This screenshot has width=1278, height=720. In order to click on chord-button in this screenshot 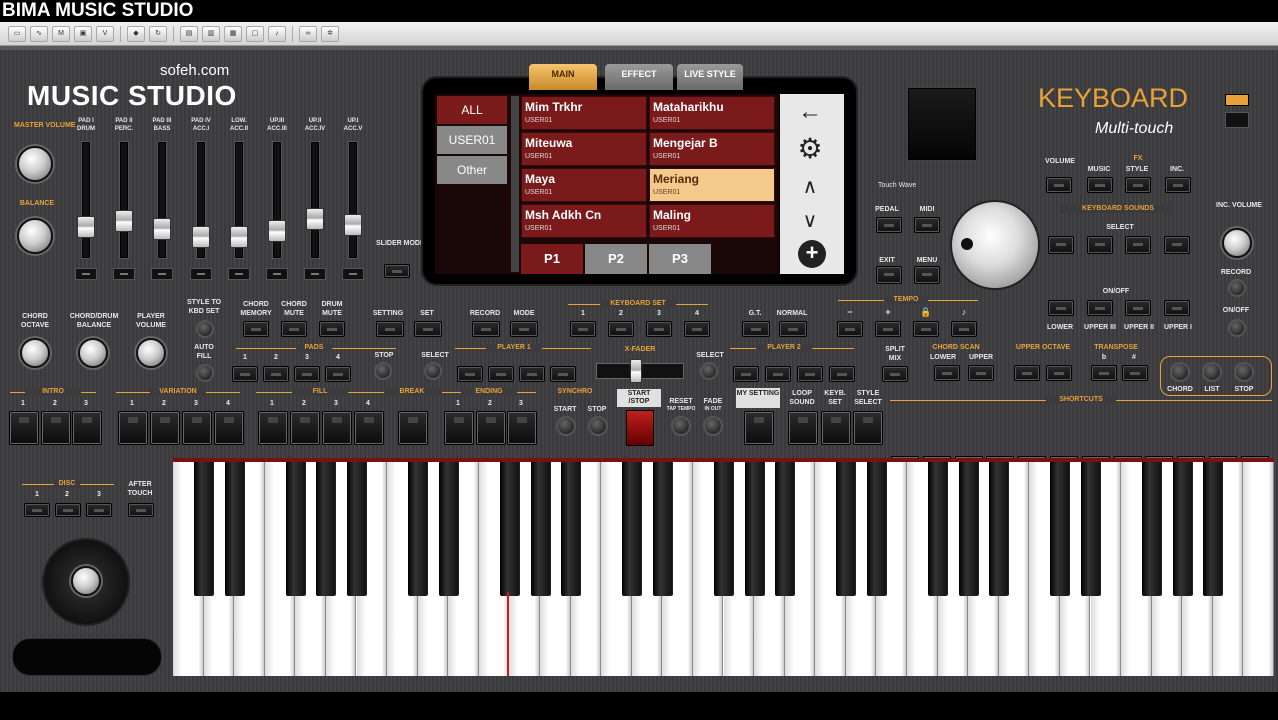, I will do `click(1180, 372)`.